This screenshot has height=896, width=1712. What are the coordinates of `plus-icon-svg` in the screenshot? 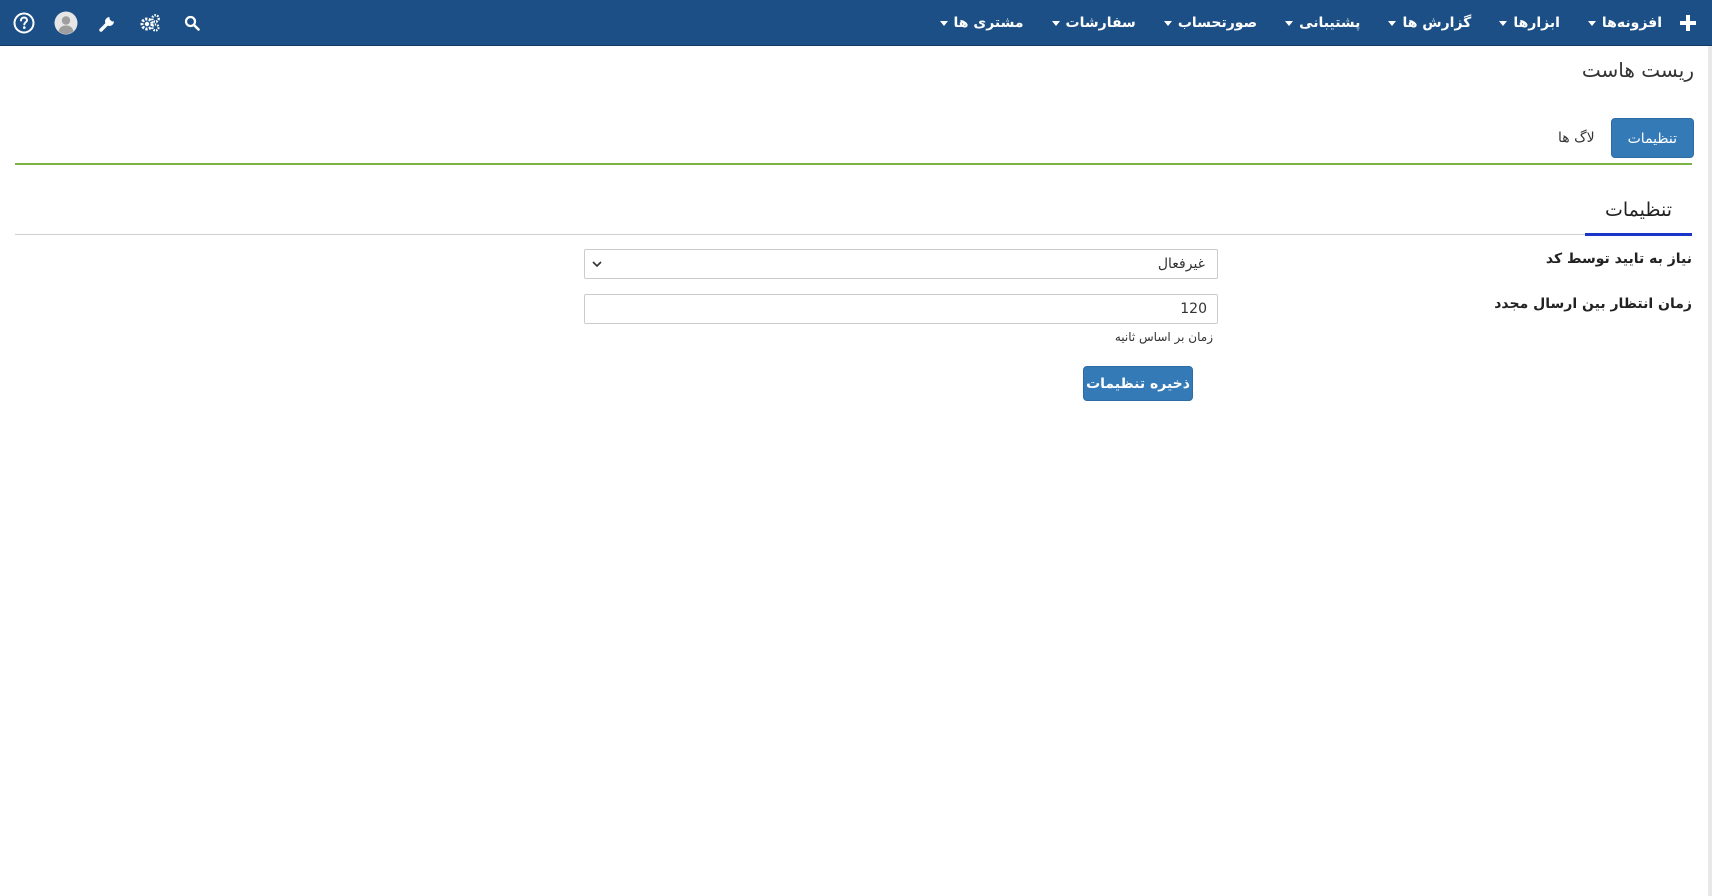 It's located at (1688, 23).